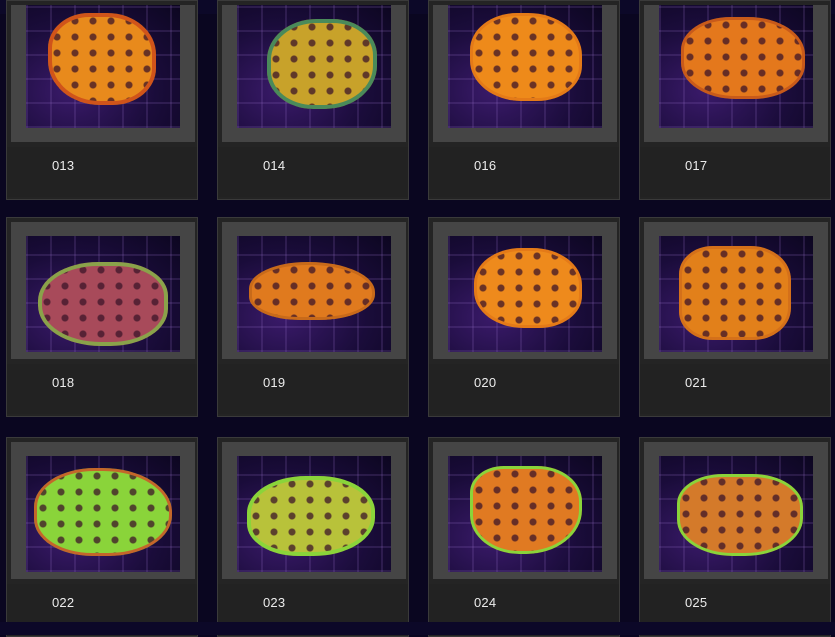  I want to click on caption: 019, so click(313, 389).